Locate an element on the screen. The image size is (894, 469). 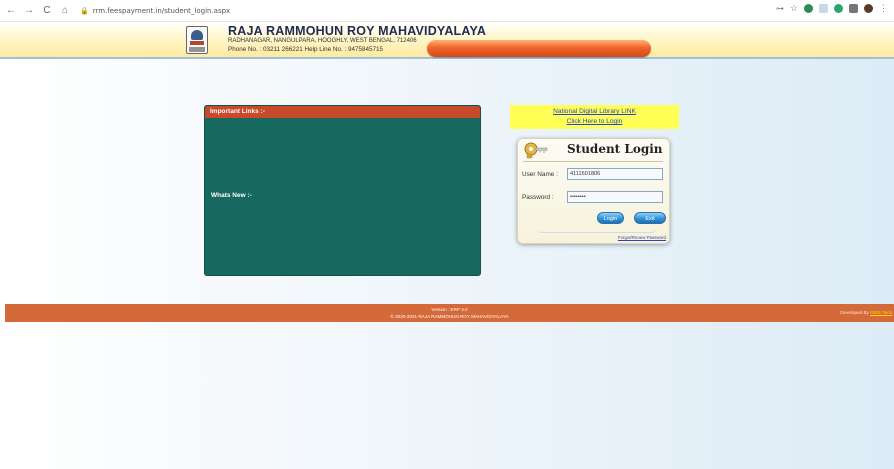
college-name: RAJA RAMMOHUN ROY MAHAVIDYALAYA is located at coordinates (357, 31).